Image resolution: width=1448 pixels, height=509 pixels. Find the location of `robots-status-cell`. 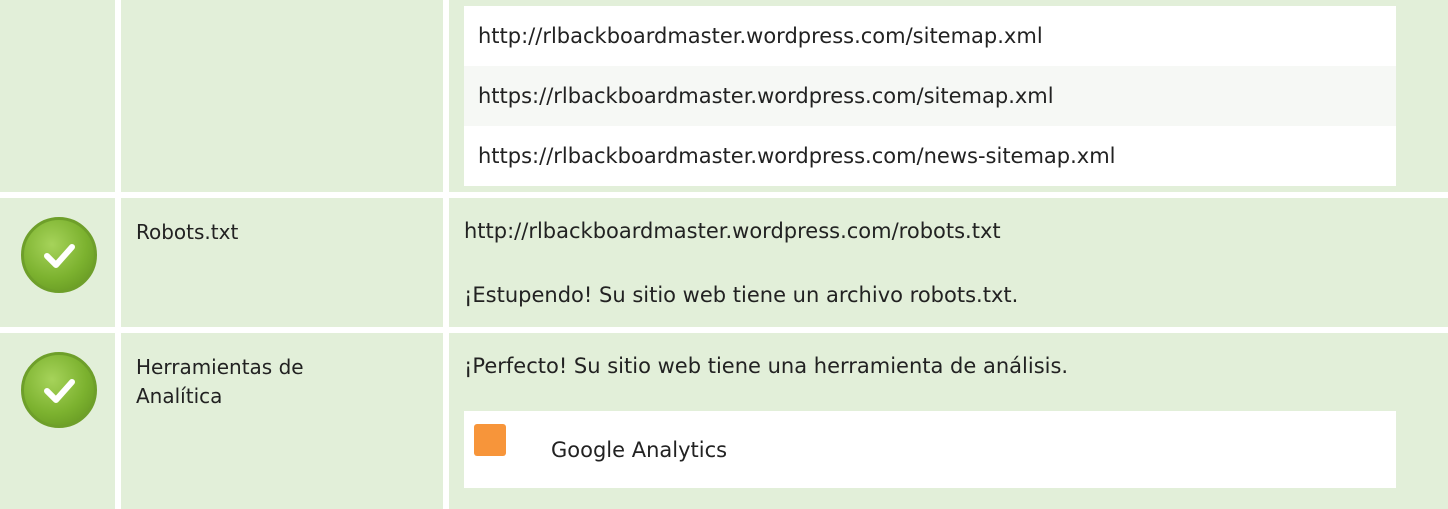

robots-status-cell is located at coordinates (57, 262).